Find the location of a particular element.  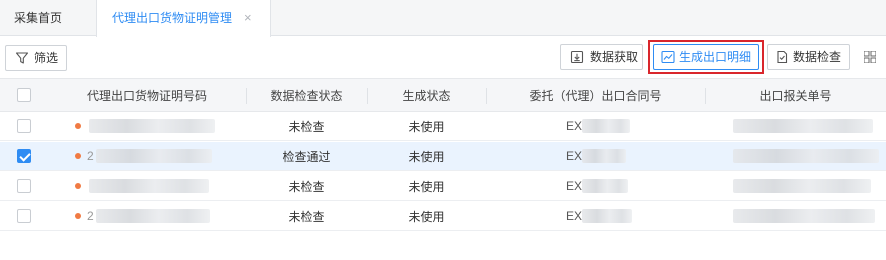

column-header-gen-status: 生成状态 is located at coordinates (426, 95).